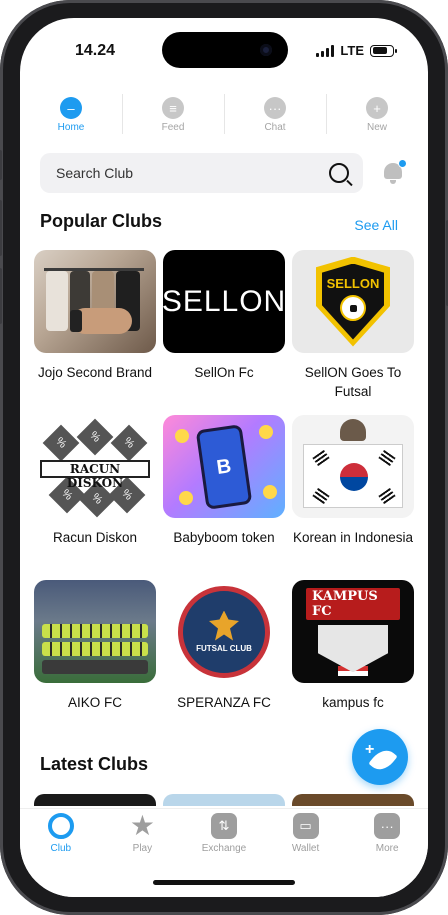  What do you see at coordinates (352, 50) in the screenshot?
I see `network-label: LTE` at bounding box center [352, 50].